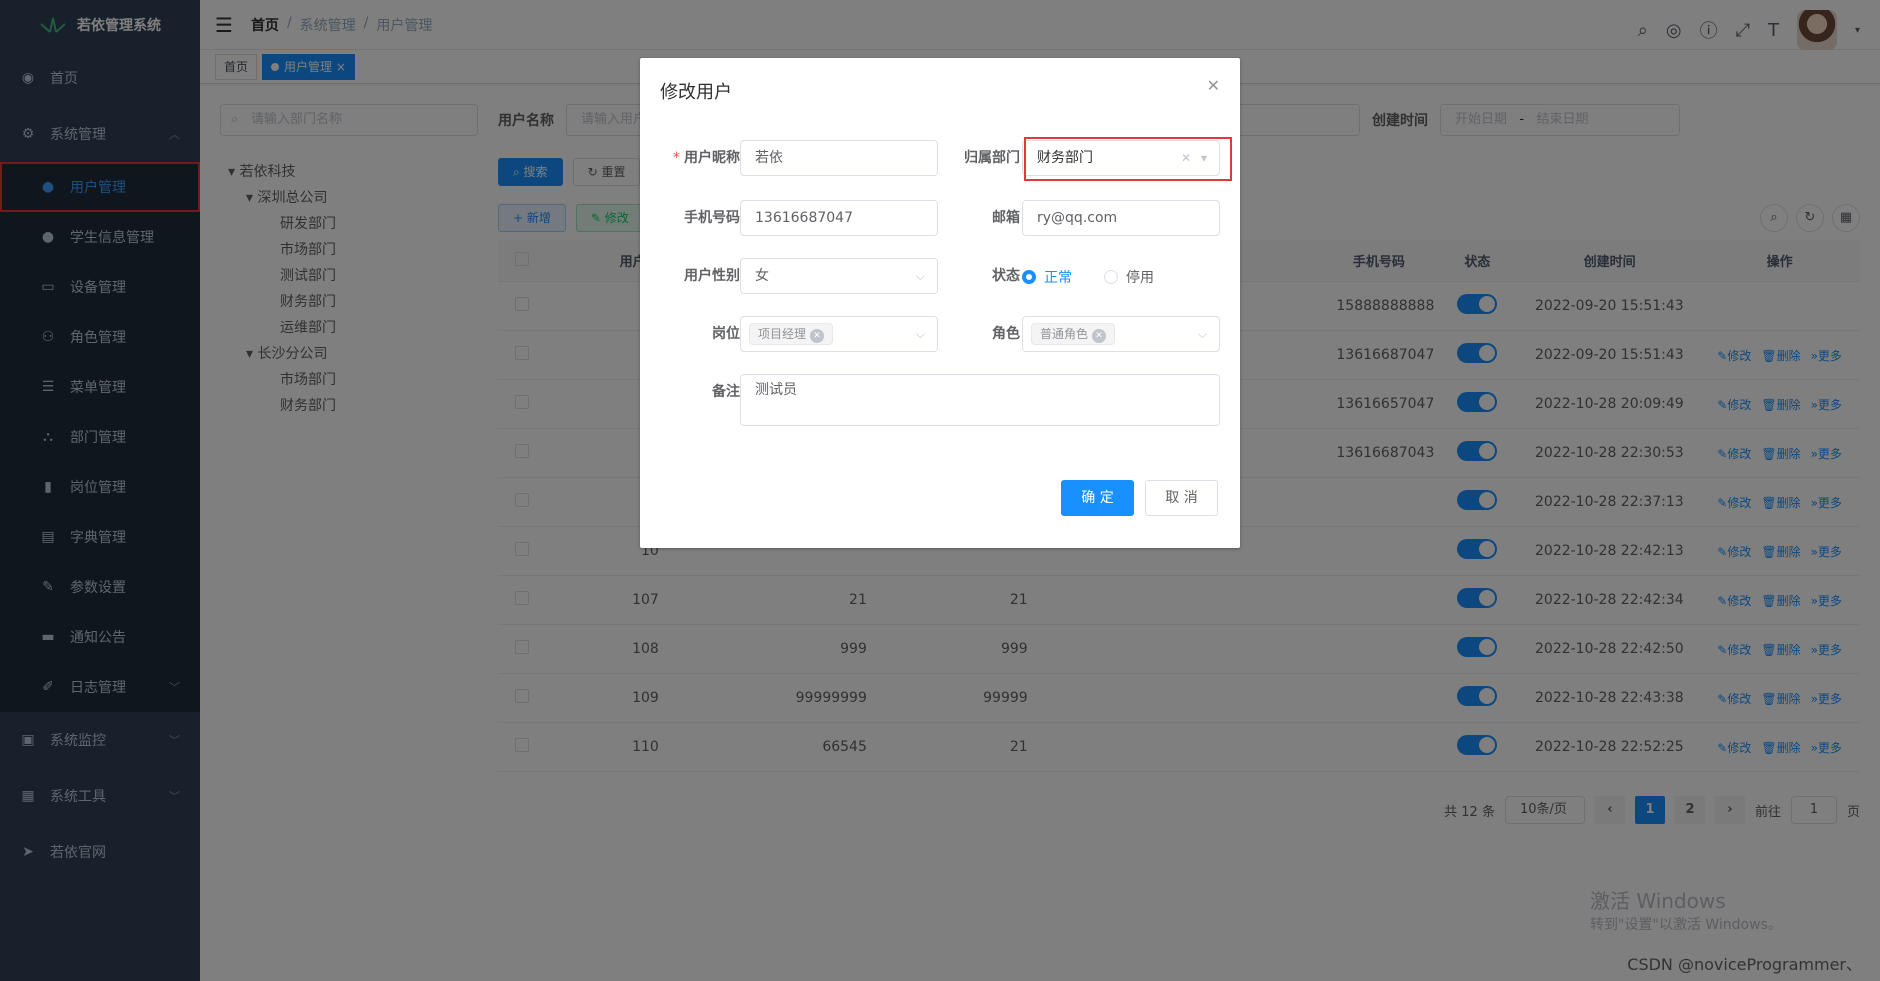 The height and width of the screenshot is (981, 1880). Describe the element at coordinates (1111, 277) in the screenshot. I see `radio-unchecked-icon` at that location.